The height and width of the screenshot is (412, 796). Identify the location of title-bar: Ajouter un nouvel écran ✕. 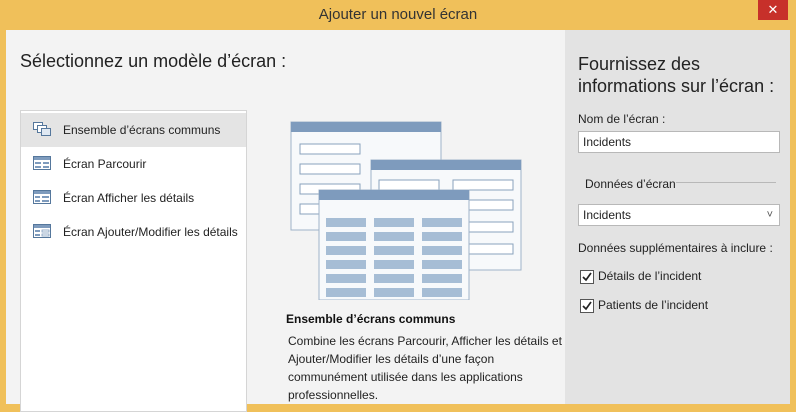
(398, 15).